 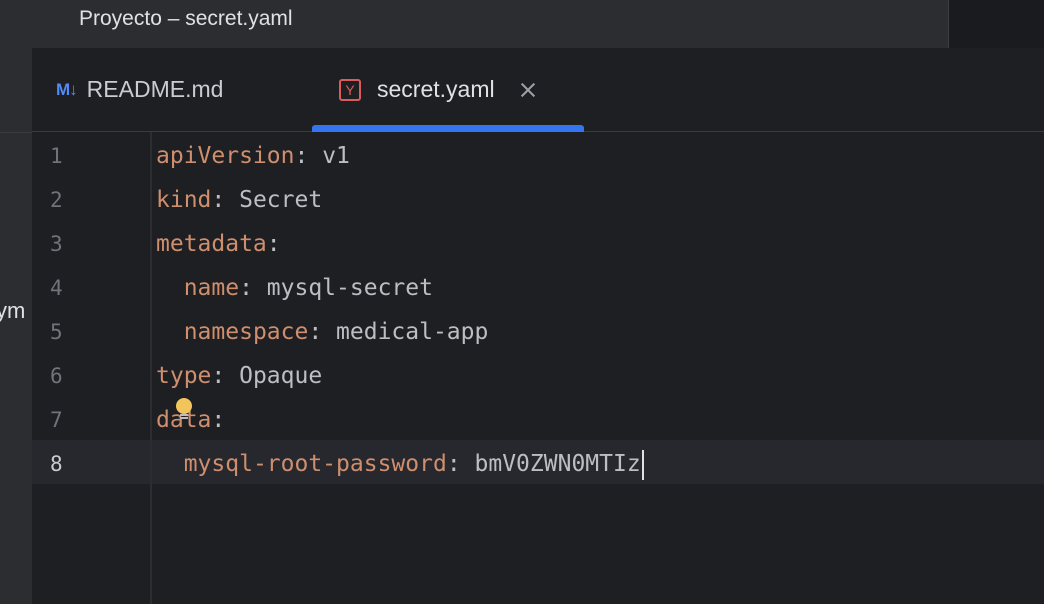 I want to click on yaml-value: Secret, so click(x=281, y=200).